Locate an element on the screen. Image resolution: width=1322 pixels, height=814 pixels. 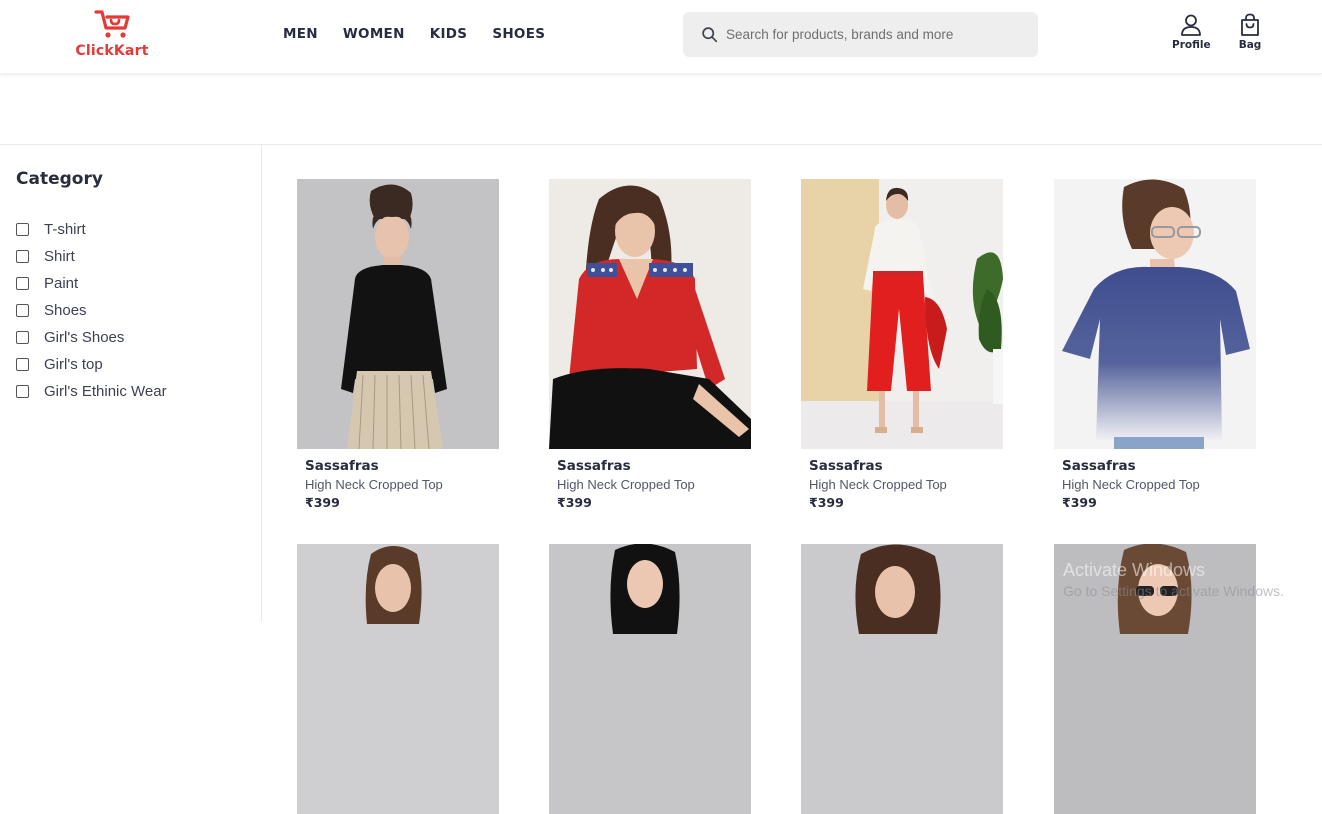
category-item-girls-top: Girl's top is located at coordinates (91, 364).